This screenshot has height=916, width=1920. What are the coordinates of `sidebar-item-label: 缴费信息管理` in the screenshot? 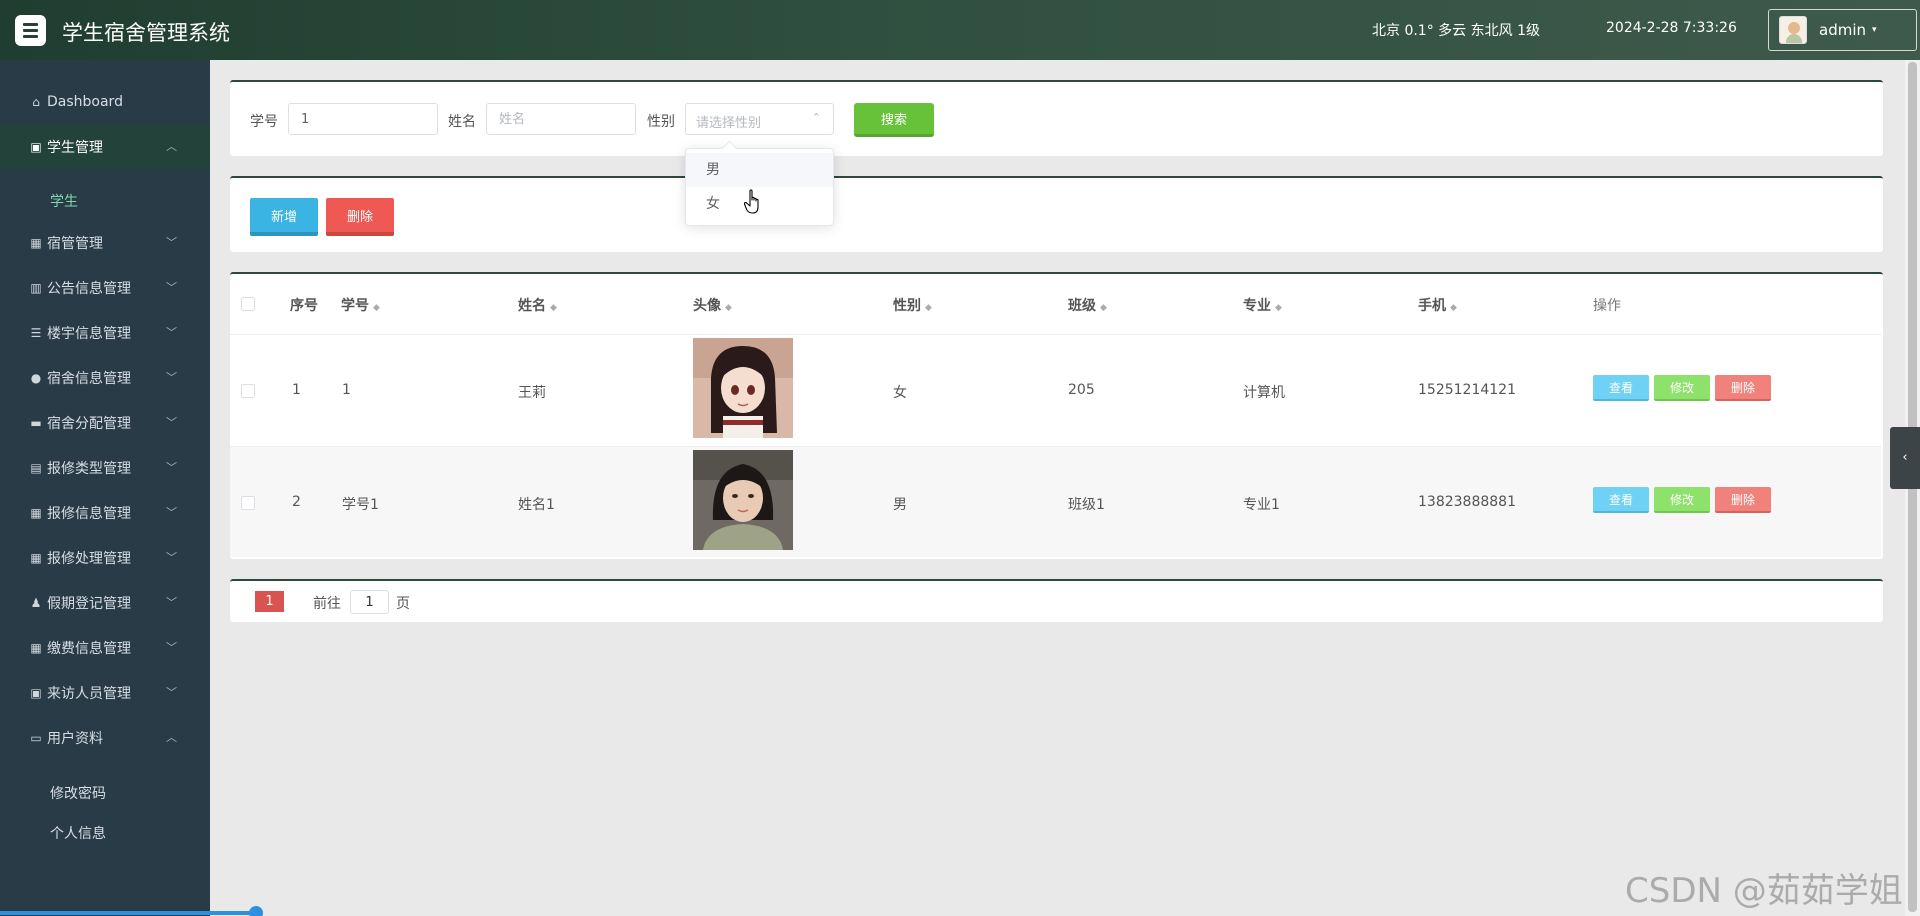 It's located at (89, 648).